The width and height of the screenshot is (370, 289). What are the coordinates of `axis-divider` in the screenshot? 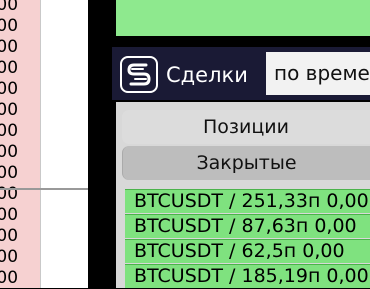 It's located at (40, 144).